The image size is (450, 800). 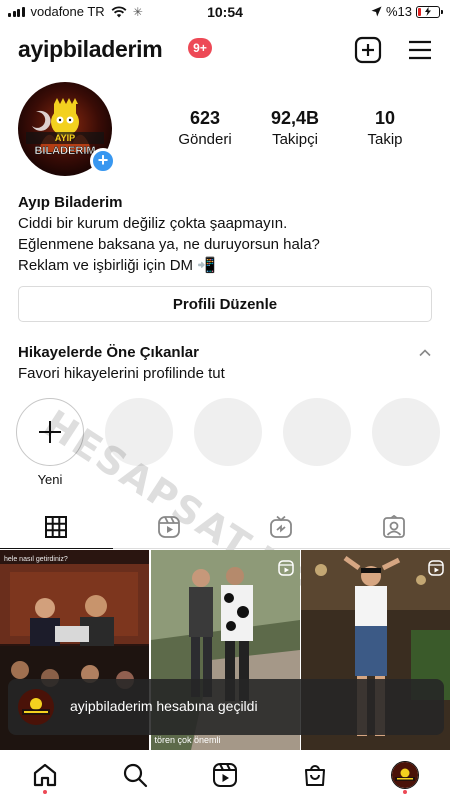 What do you see at coordinates (376, 11) in the screenshot?
I see `location-arrow-icon` at bounding box center [376, 11].